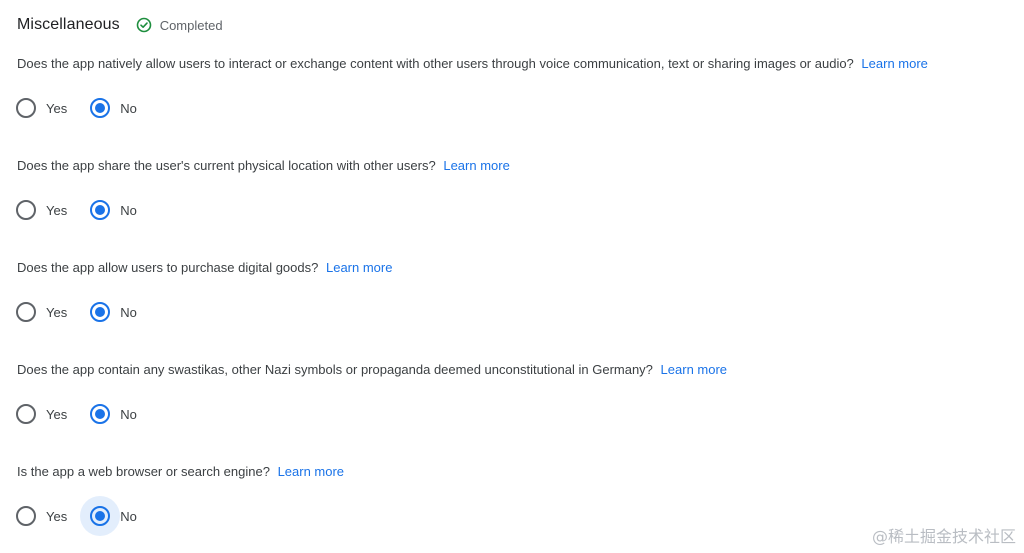  What do you see at coordinates (76, 414) in the screenshot?
I see `question-4-options: Yes No` at bounding box center [76, 414].